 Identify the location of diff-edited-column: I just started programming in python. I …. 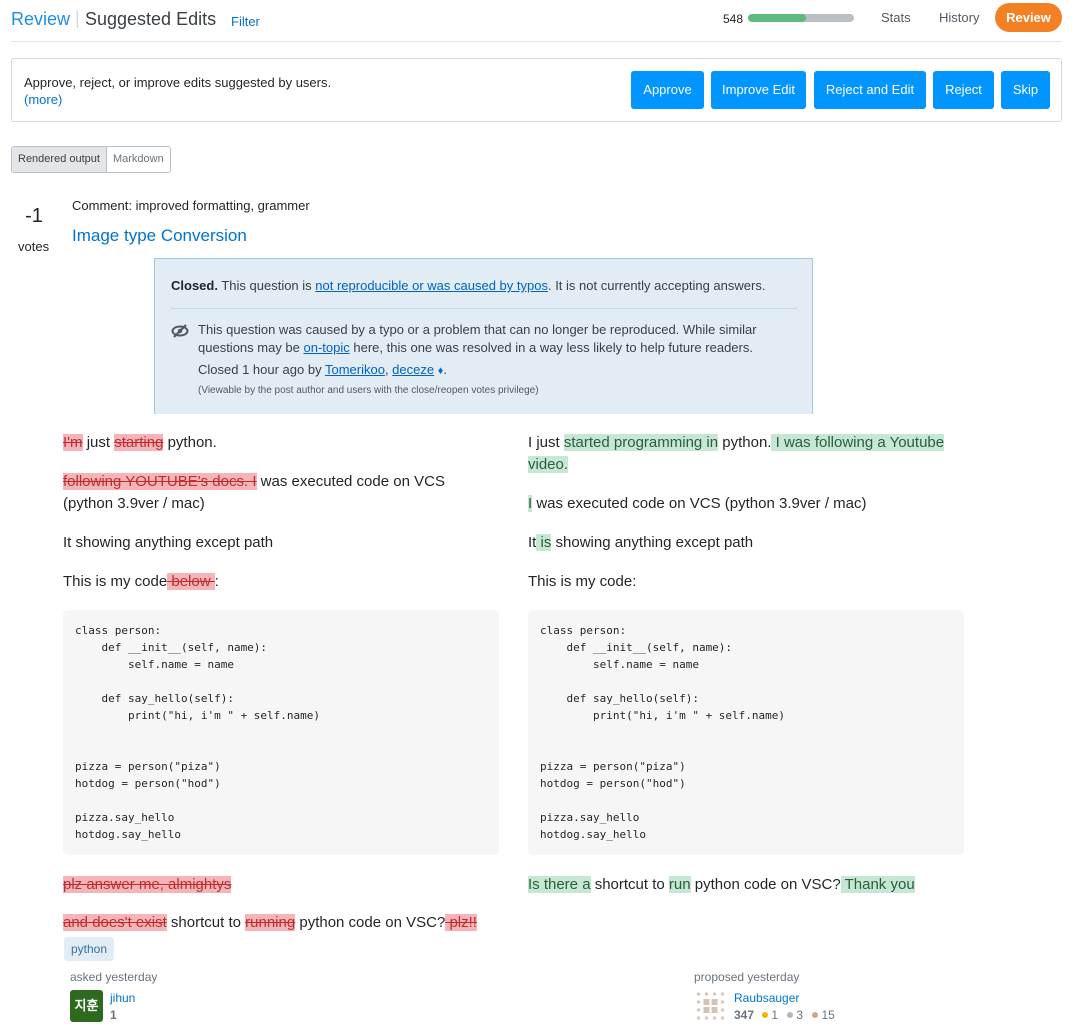
(746, 521).